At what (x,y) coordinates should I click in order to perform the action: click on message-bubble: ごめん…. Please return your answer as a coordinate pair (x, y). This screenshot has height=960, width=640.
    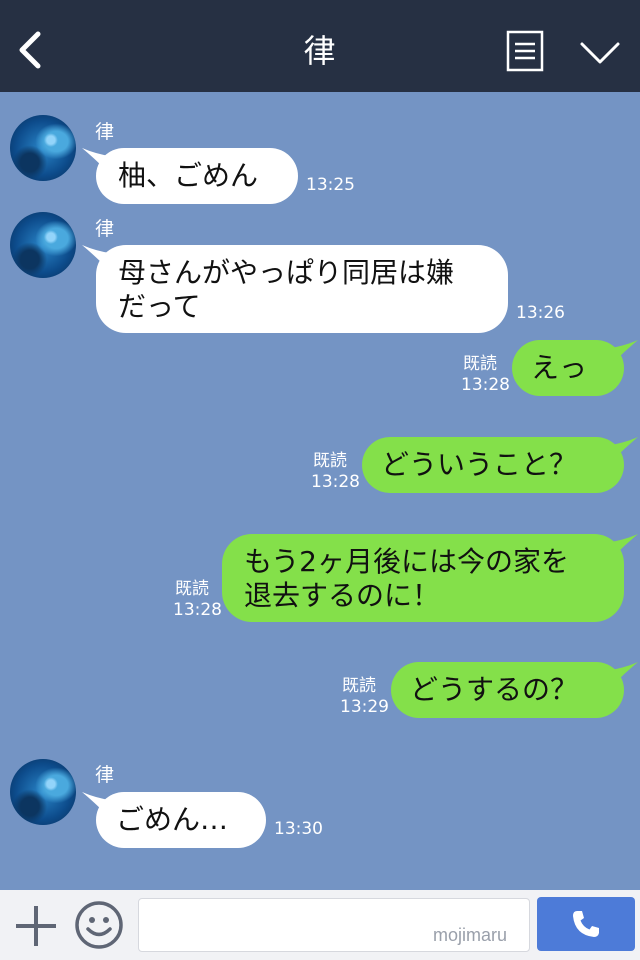
    Looking at the image, I should click on (181, 820).